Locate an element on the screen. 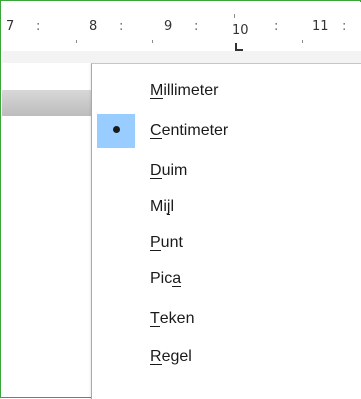  ruler-label-11: 11 is located at coordinates (320, 26).